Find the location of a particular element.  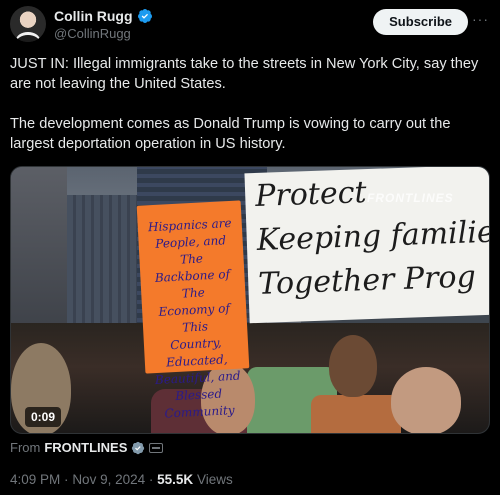

attribution-source-link: FRONTLINES is located at coordinates (85, 447).